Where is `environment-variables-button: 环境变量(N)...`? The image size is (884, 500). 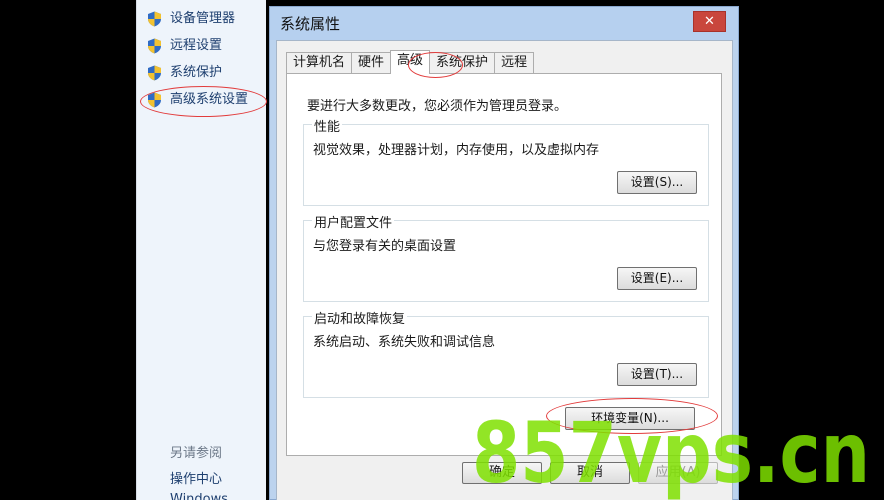
environment-variables-button: 环境变量(N)... is located at coordinates (630, 418).